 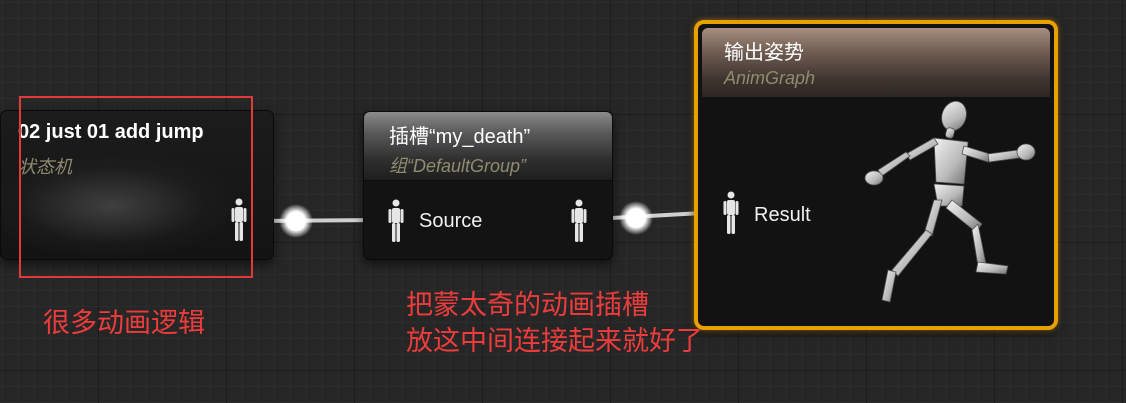 What do you see at coordinates (554, 341) in the screenshot?
I see `annotation-center-note-line2: 放这中间连接起来就好了` at bounding box center [554, 341].